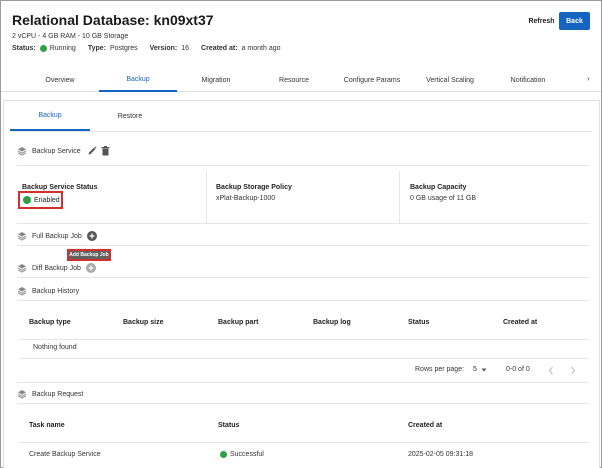 This screenshot has height=468, width=602. Describe the element at coordinates (47, 425) in the screenshot. I see `column-header: Task name` at that location.